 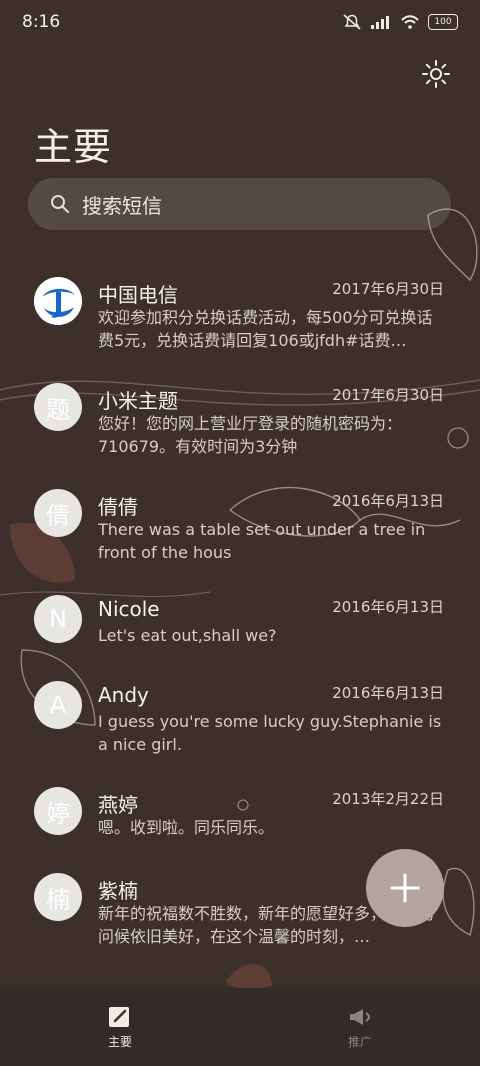 What do you see at coordinates (119, 1041) in the screenshot?
I see `nav-main-label: 主要` at bounding box center [119, 1041].